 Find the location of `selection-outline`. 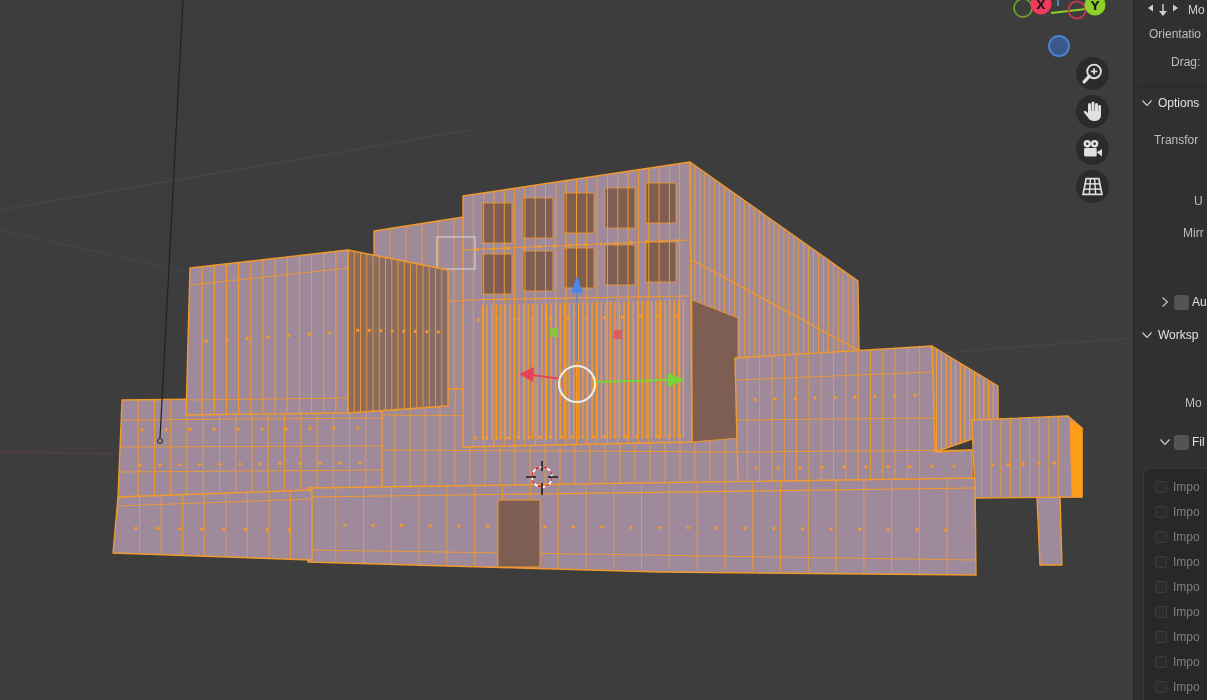

selection-outline is located at coordinates (456, 253).